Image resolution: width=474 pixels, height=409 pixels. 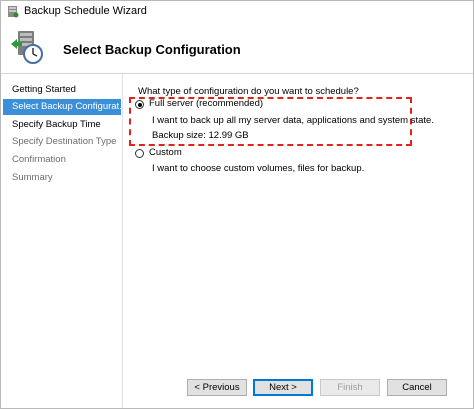 What do you see at coordinates (417, 387) in the screenshot?
I see `cancel-button: Cancel` at bounding box center [417, 387].